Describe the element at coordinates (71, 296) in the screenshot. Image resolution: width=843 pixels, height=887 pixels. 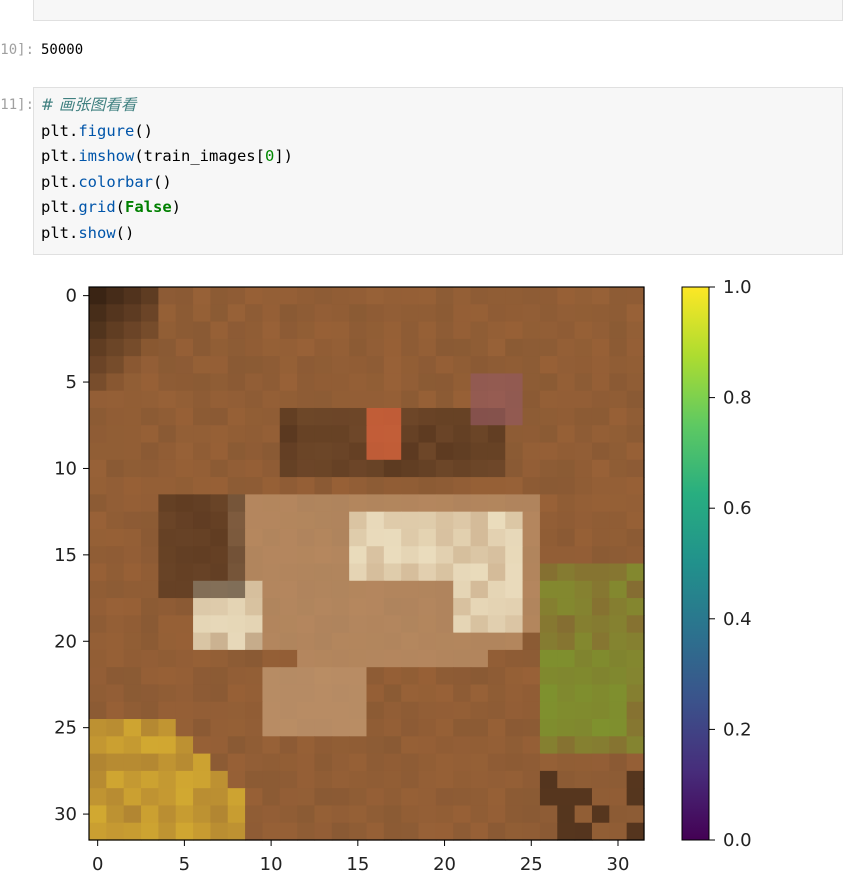
I see `y-tick-label: 0` at that location.